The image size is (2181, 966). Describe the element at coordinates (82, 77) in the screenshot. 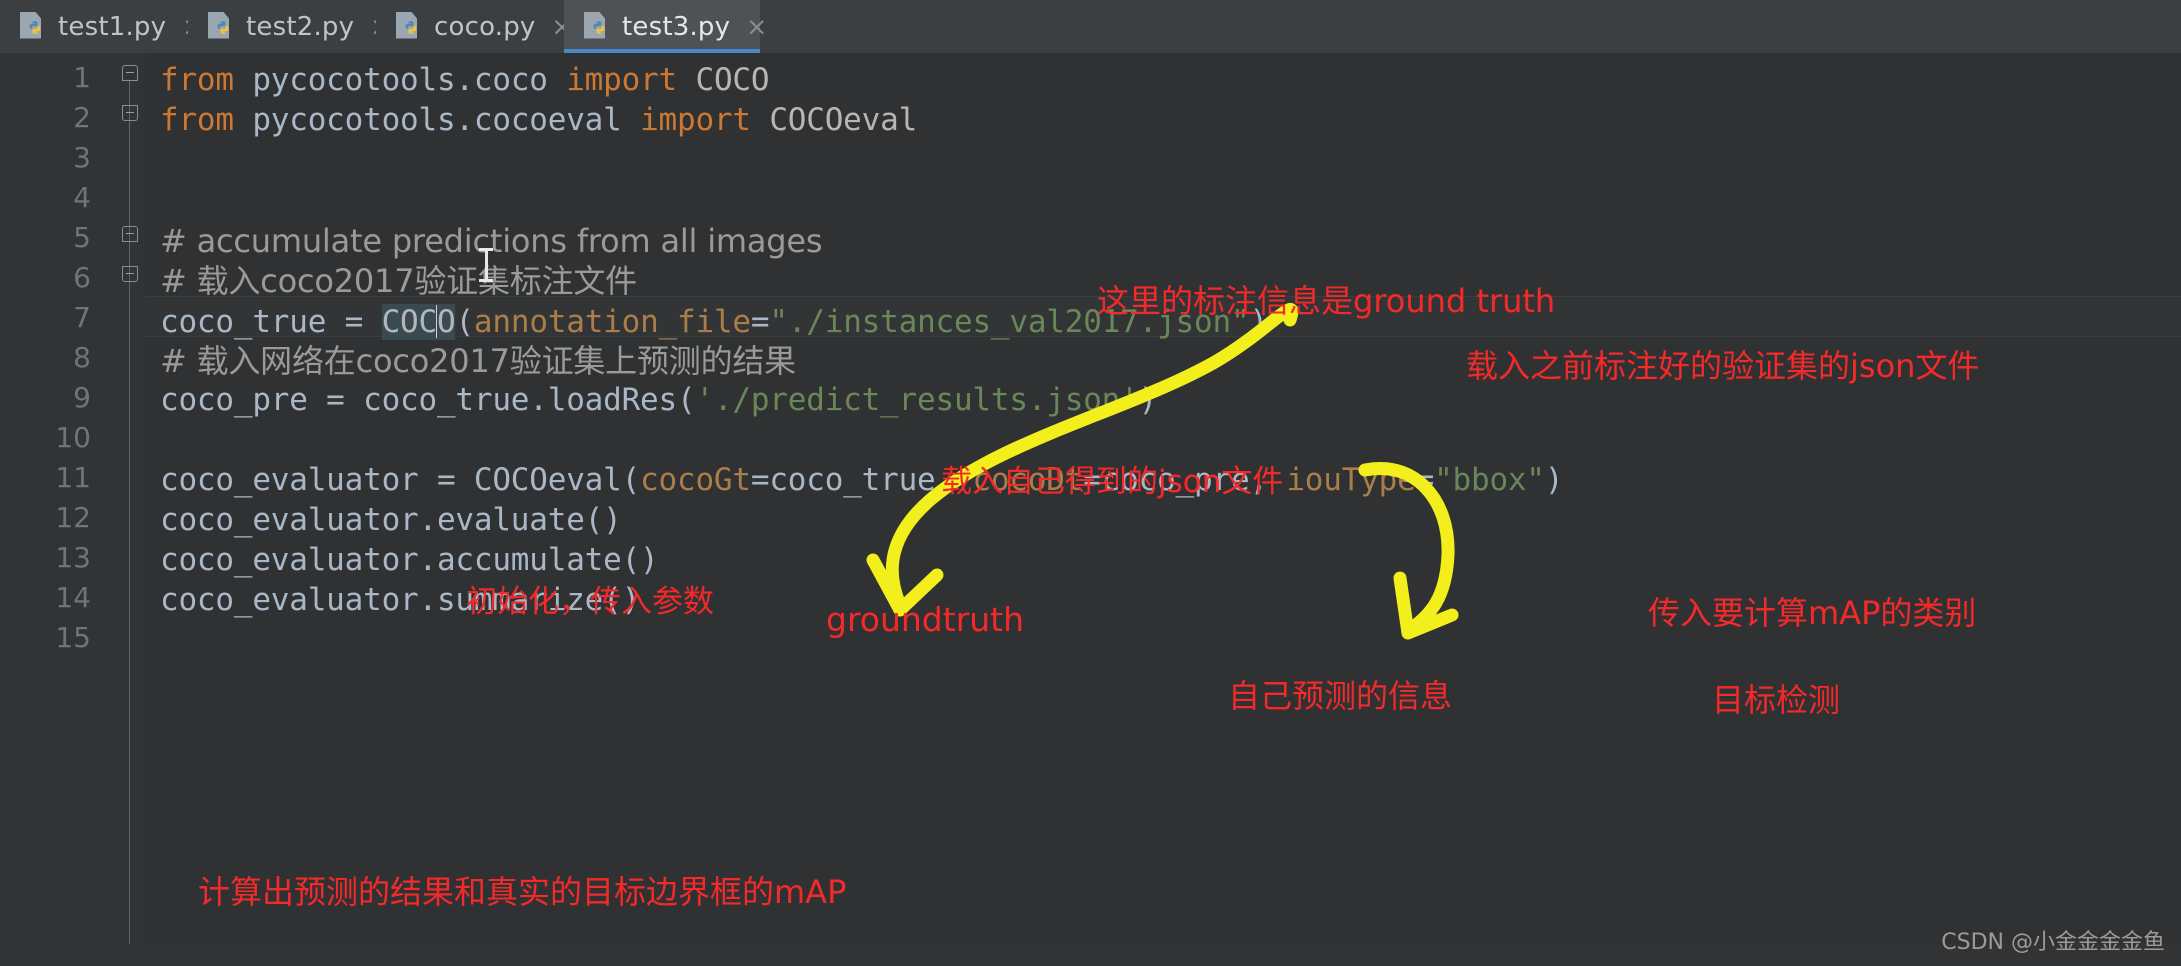

I see `line-number: 1` at that location.